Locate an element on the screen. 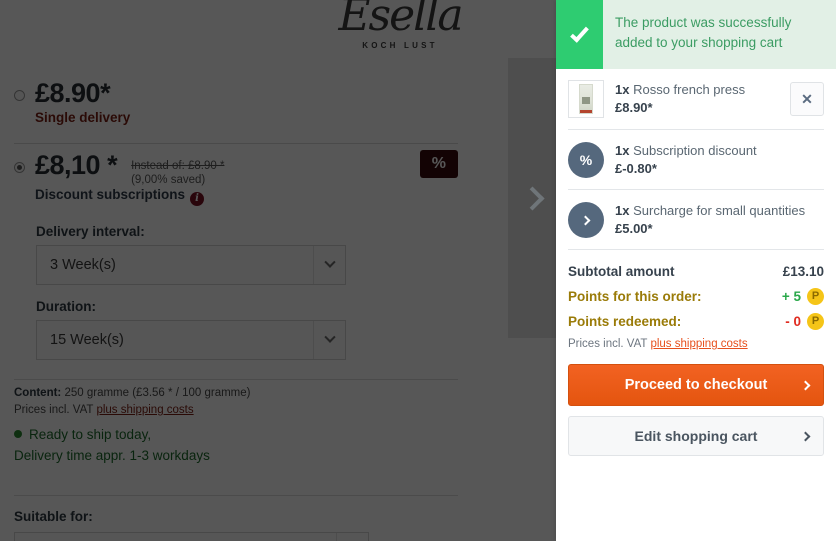 Image resolution: width=836 pixels, height=541 pixels. remove-item-button: ✕ is located at coordinates (807, 99).